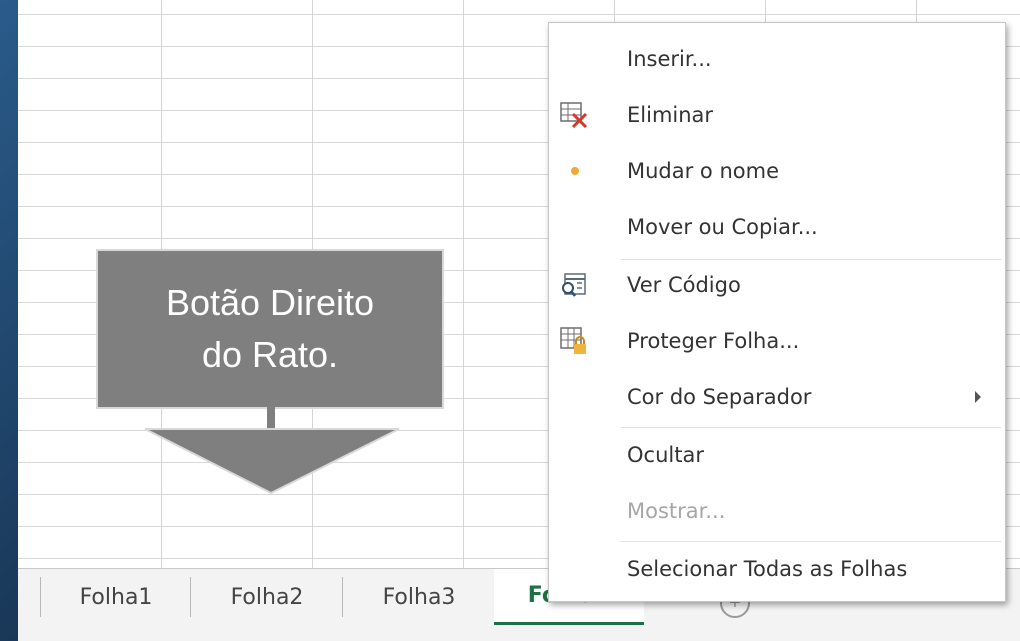  I want to click on menu-item-label: Mudar o nome, so click(703, 171).